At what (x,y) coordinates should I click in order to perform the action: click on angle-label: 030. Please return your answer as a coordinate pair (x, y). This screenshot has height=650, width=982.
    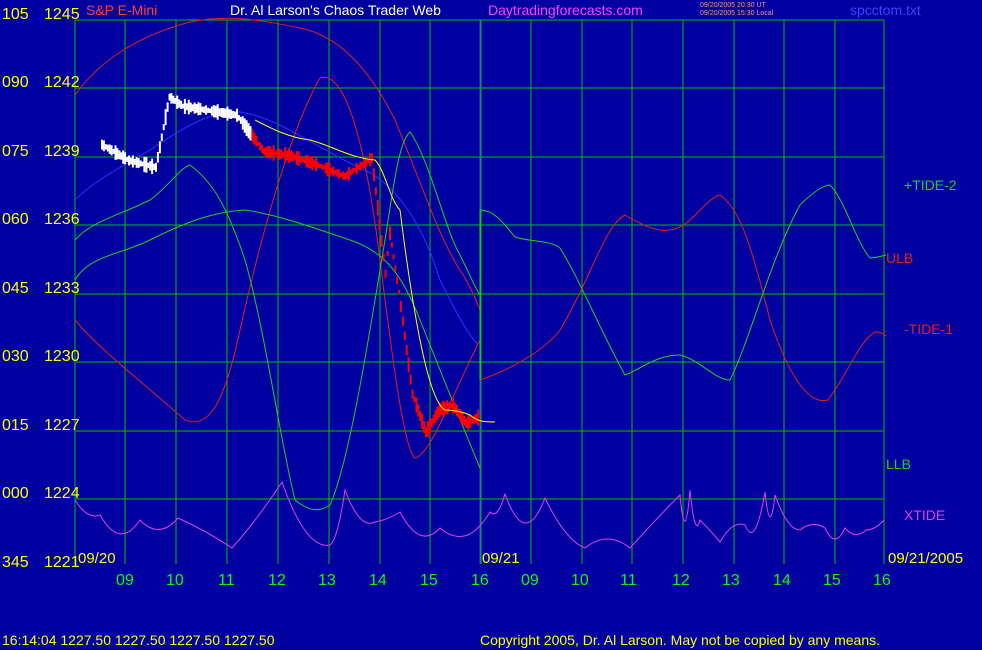
    Looking at the image, I should click on (15, 356).